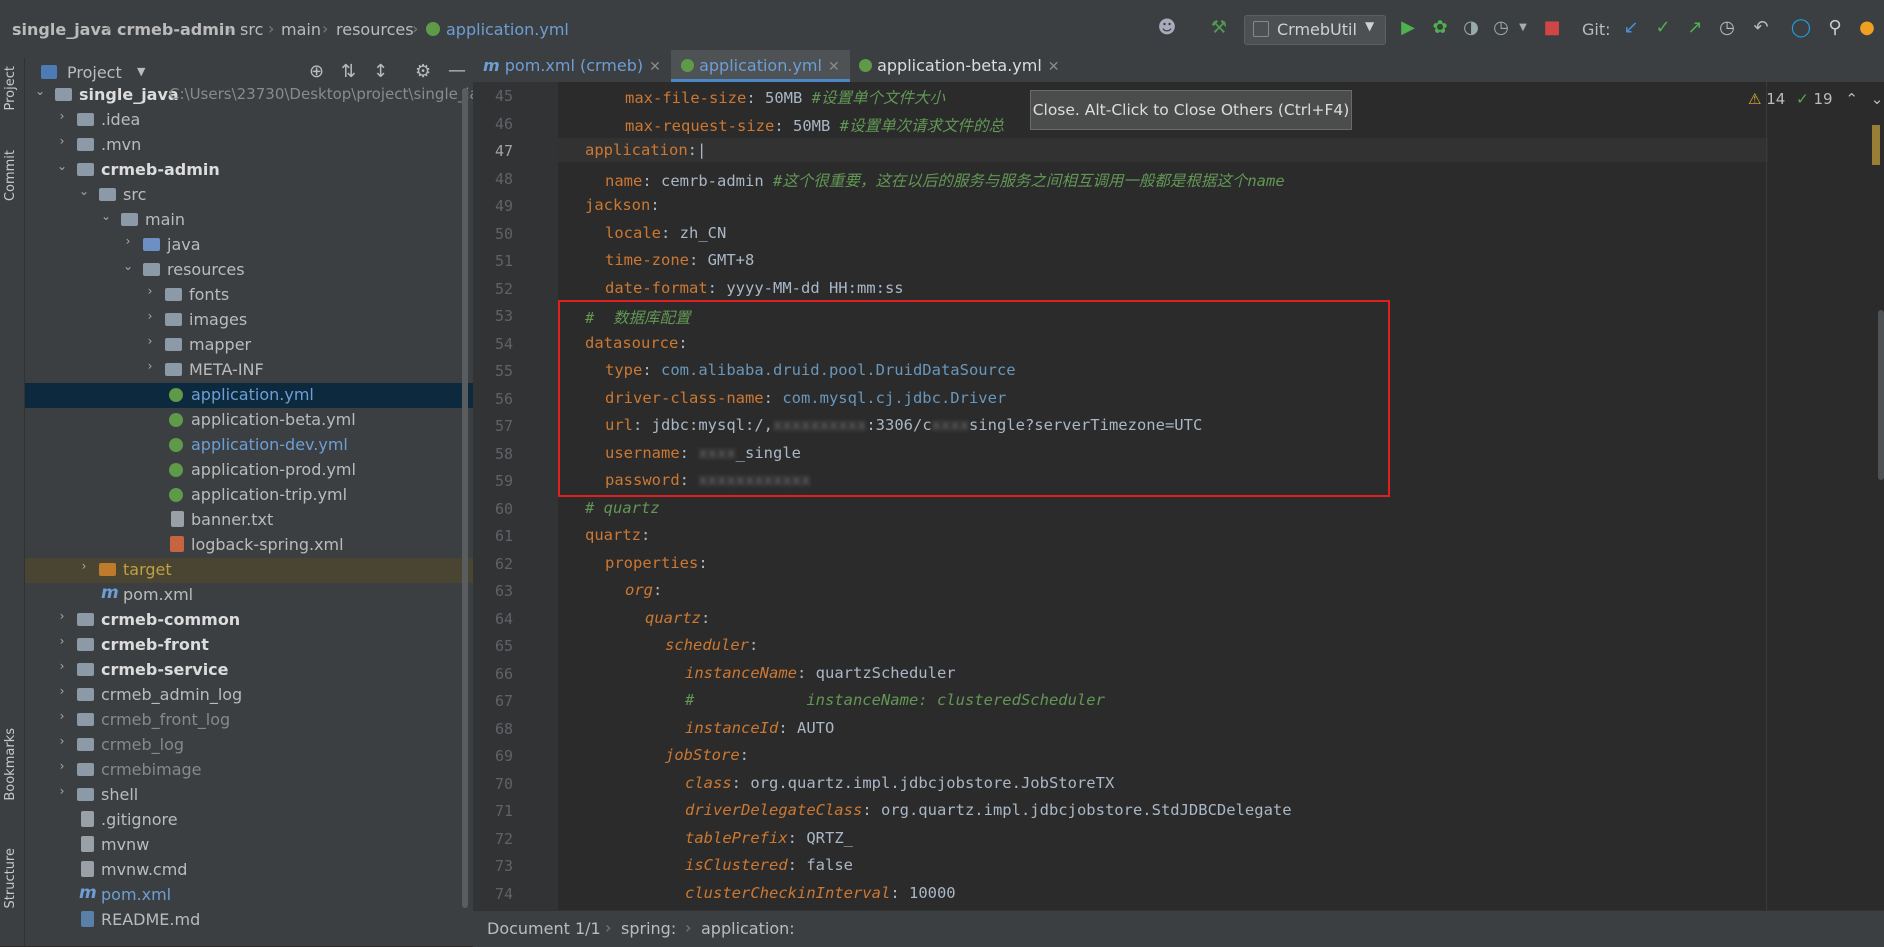  I want to click on tree-item-application-dev-yml: application-dev.yml, so click(249, 445).